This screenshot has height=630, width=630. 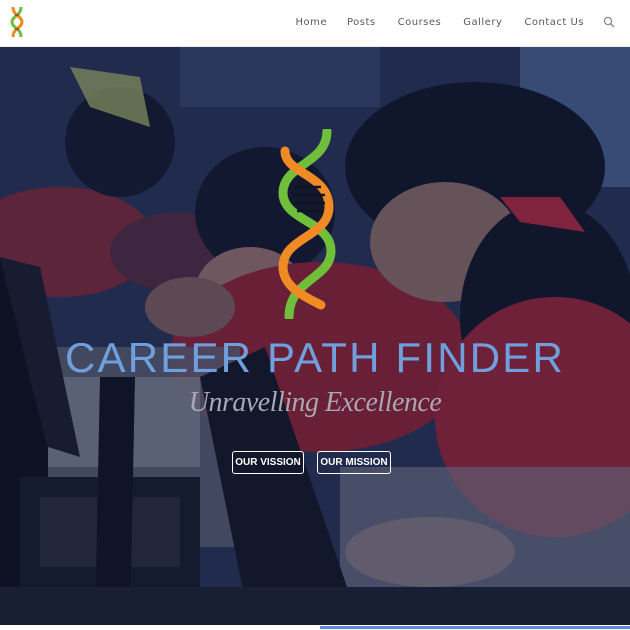 I want to click on main-nav: Home Posts Courses Gallery Contact Us, so click(x=462, y=22).